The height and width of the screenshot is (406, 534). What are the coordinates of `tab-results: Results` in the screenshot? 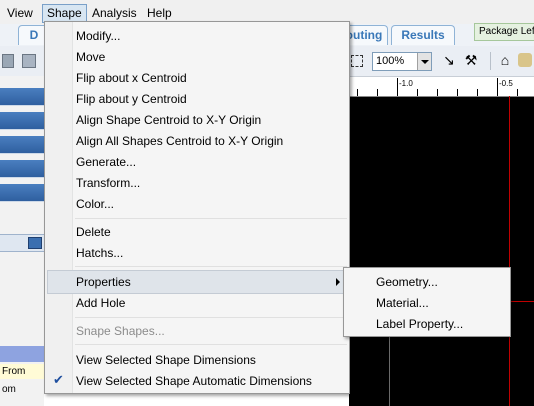 It's located at (423, 35).